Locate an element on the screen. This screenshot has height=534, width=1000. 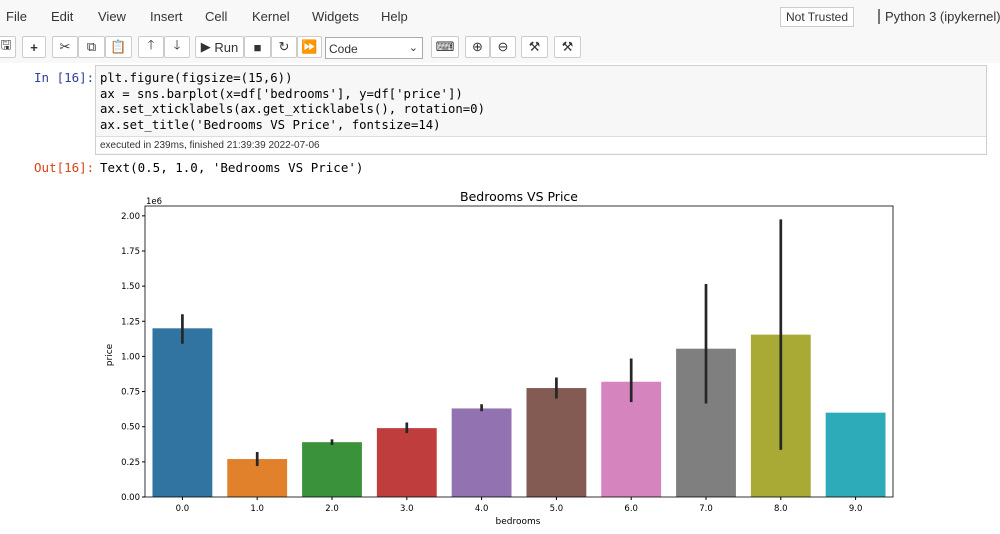
y-tick-label: 1.50 is located at coordinates (130, 287).